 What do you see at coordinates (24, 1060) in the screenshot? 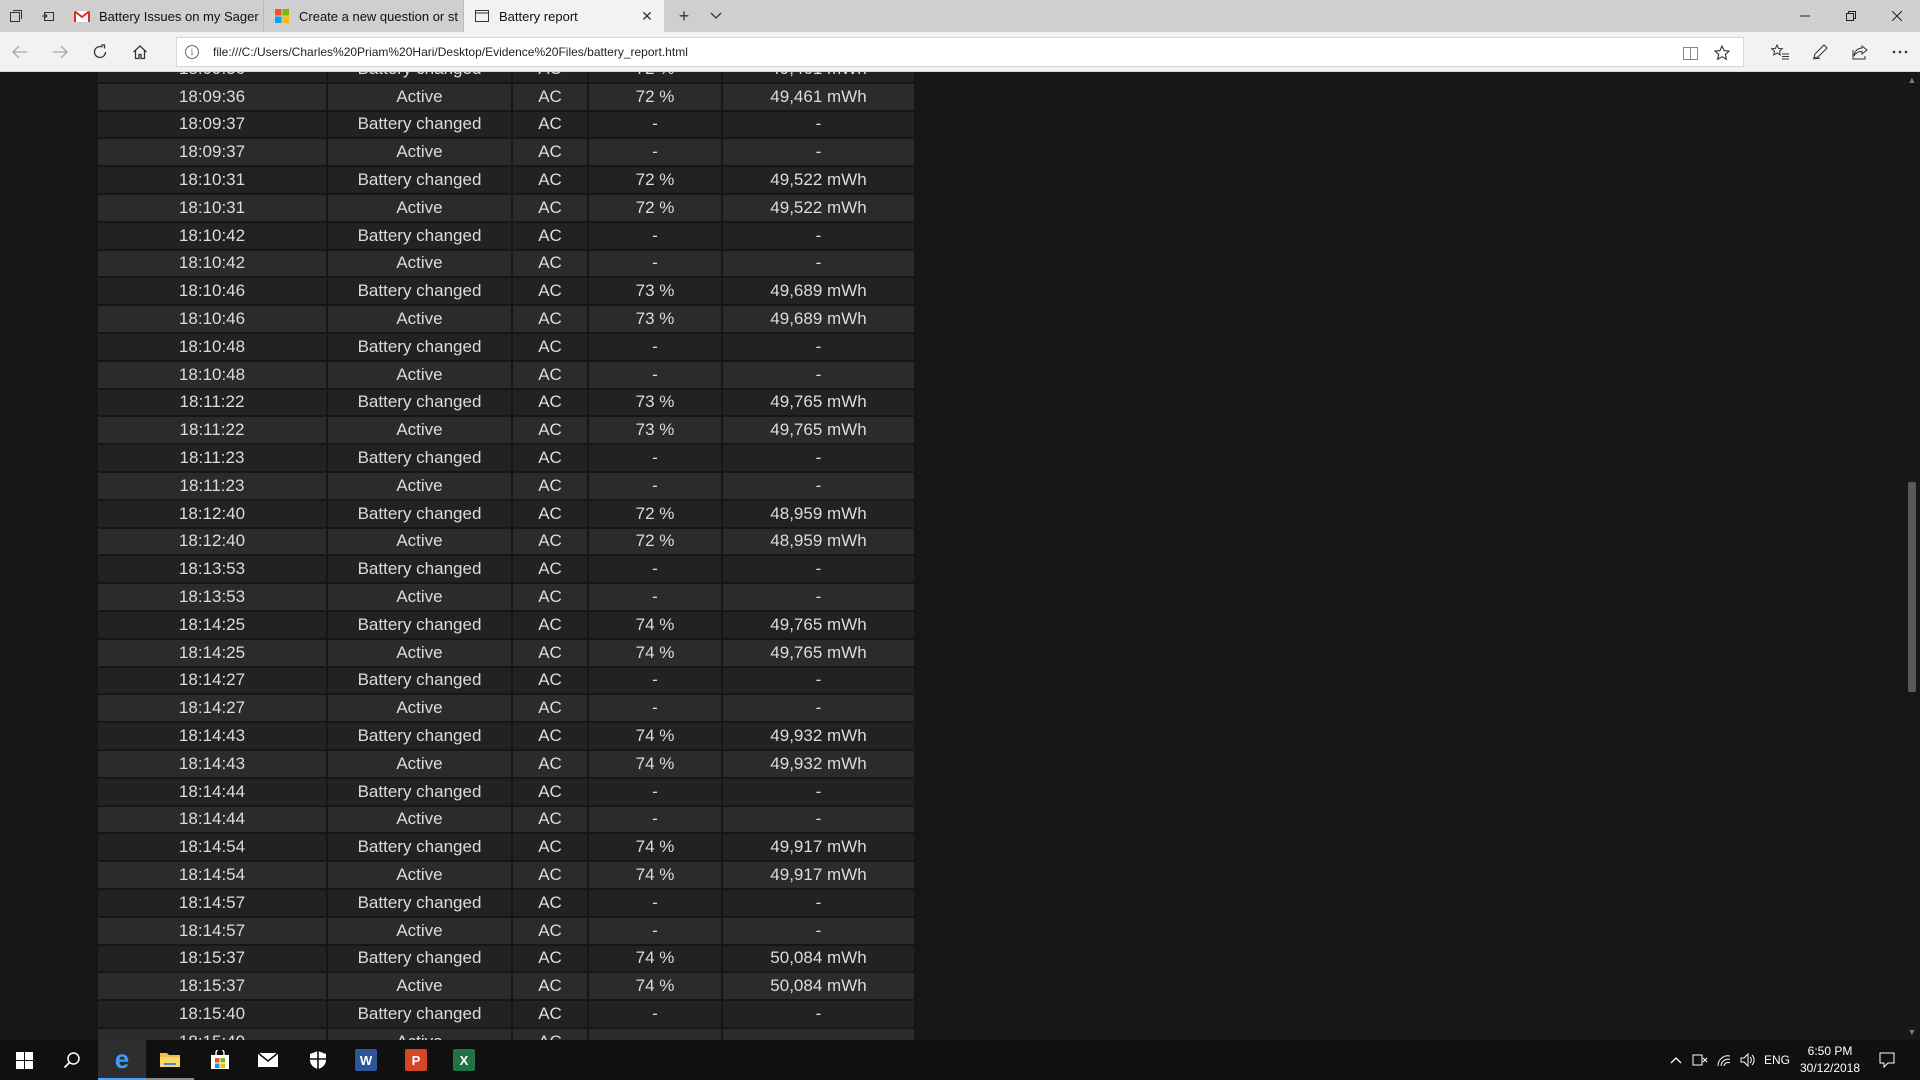
I see `start-icon` at bounding box center [24, 1060].